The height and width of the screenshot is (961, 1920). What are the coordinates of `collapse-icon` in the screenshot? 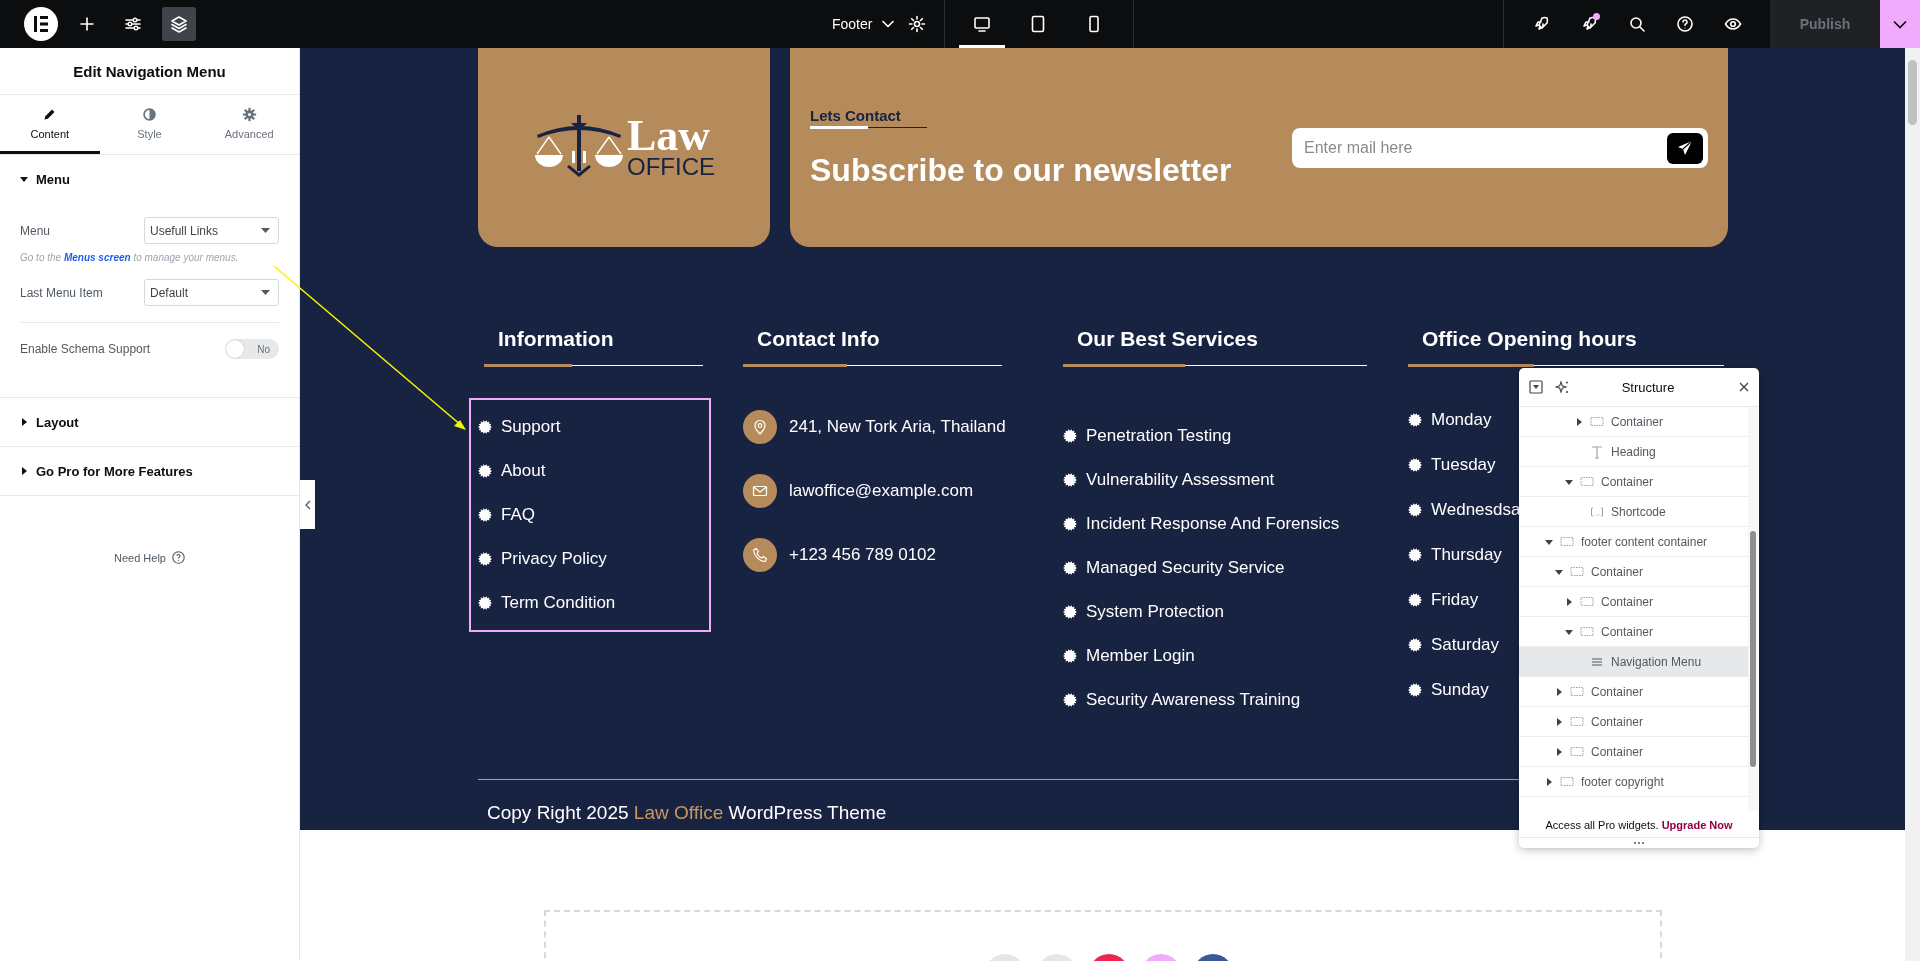 It's located at (1536, 387).